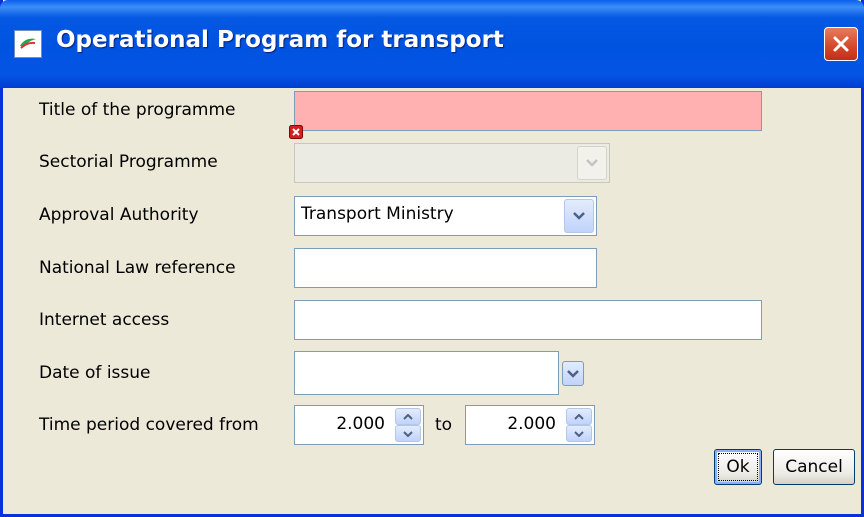 Image resolution: width=864 pixels, height=517 pixels. I want to click on title-programme-input, so click(528, 111).